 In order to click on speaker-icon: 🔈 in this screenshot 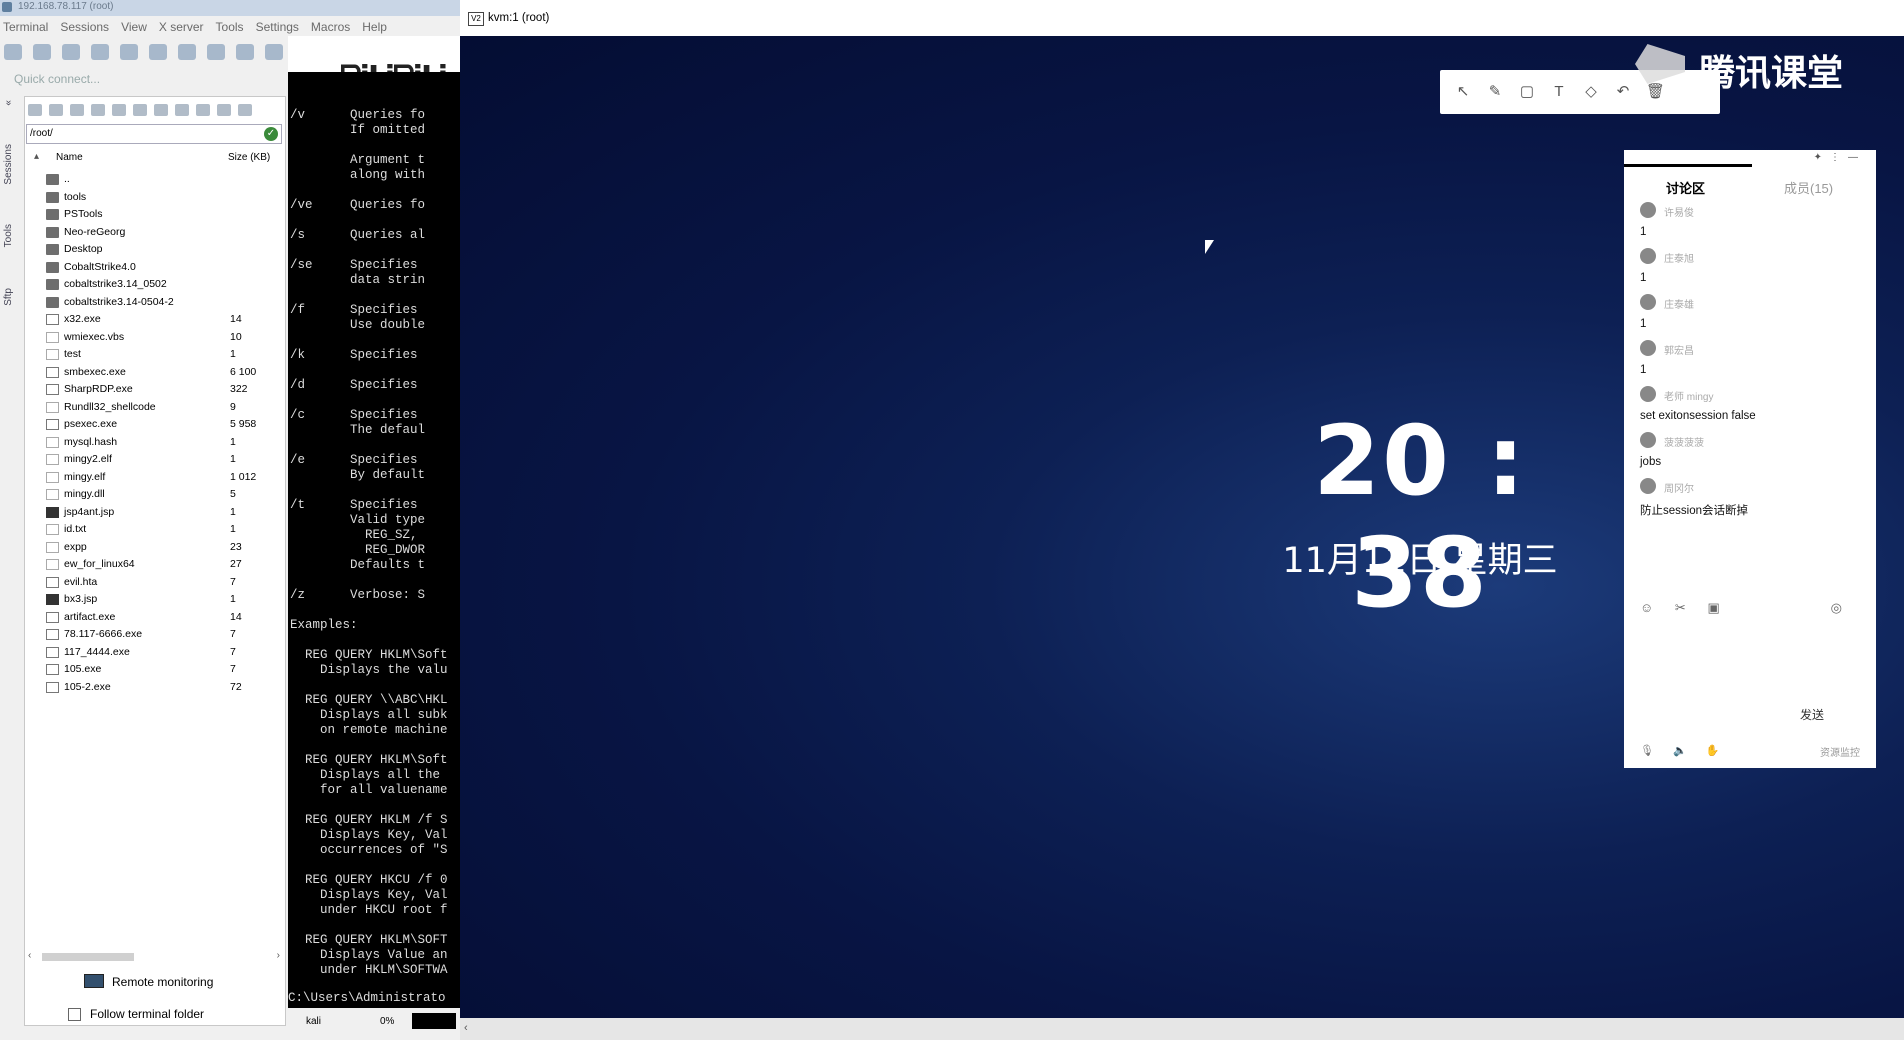, I will do `click(1680, 751)`.